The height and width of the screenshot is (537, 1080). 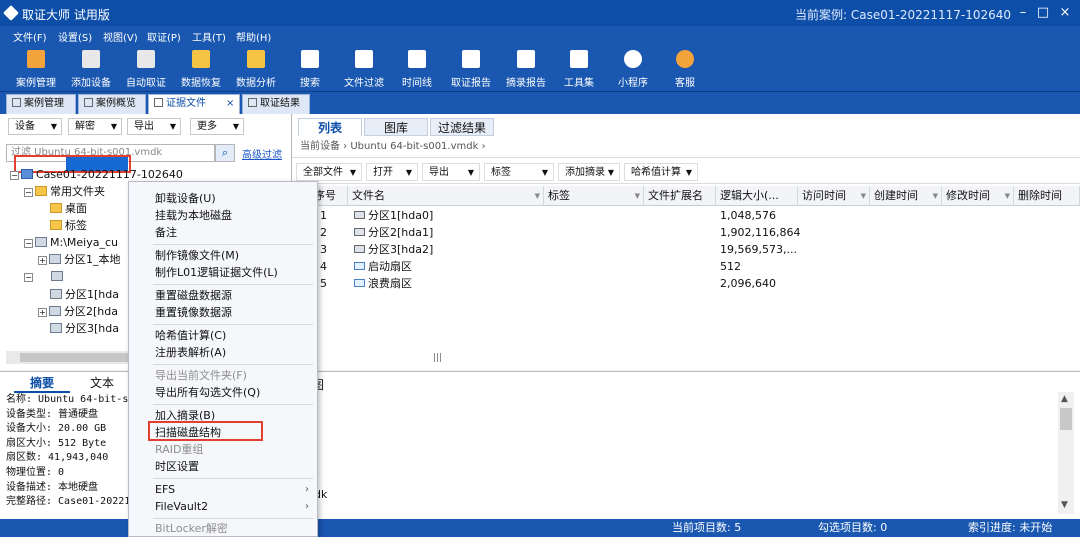 I want to click on toolbar-data-recovery: 数据恢复, so click(x=201, y=69).